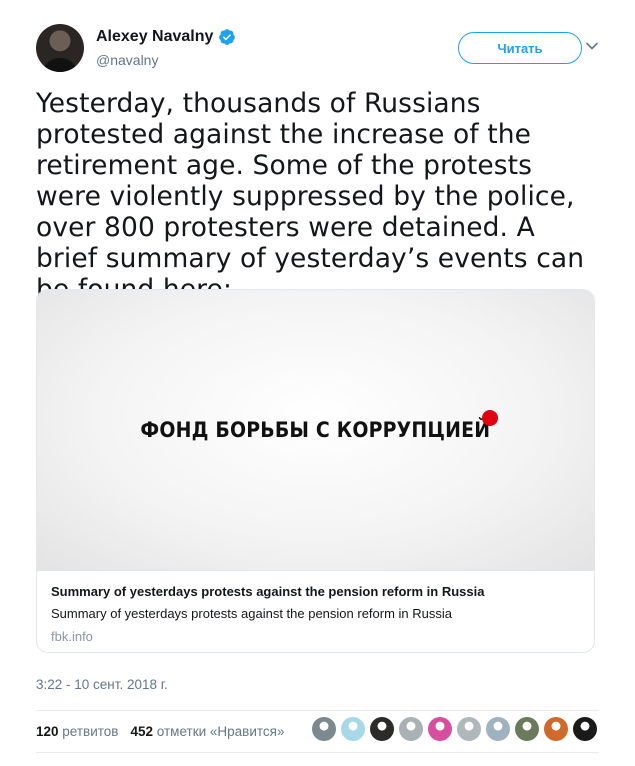 This screenshot has width=635, height=766. I want to click on likers-avatars, so click(457, 729).